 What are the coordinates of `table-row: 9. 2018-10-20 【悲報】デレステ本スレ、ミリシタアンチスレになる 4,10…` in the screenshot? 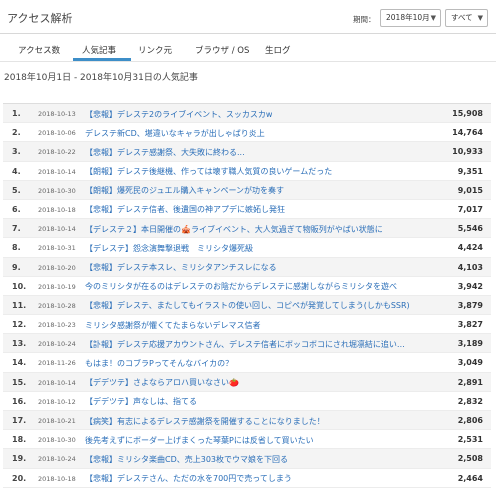 It's located at (247, 267).